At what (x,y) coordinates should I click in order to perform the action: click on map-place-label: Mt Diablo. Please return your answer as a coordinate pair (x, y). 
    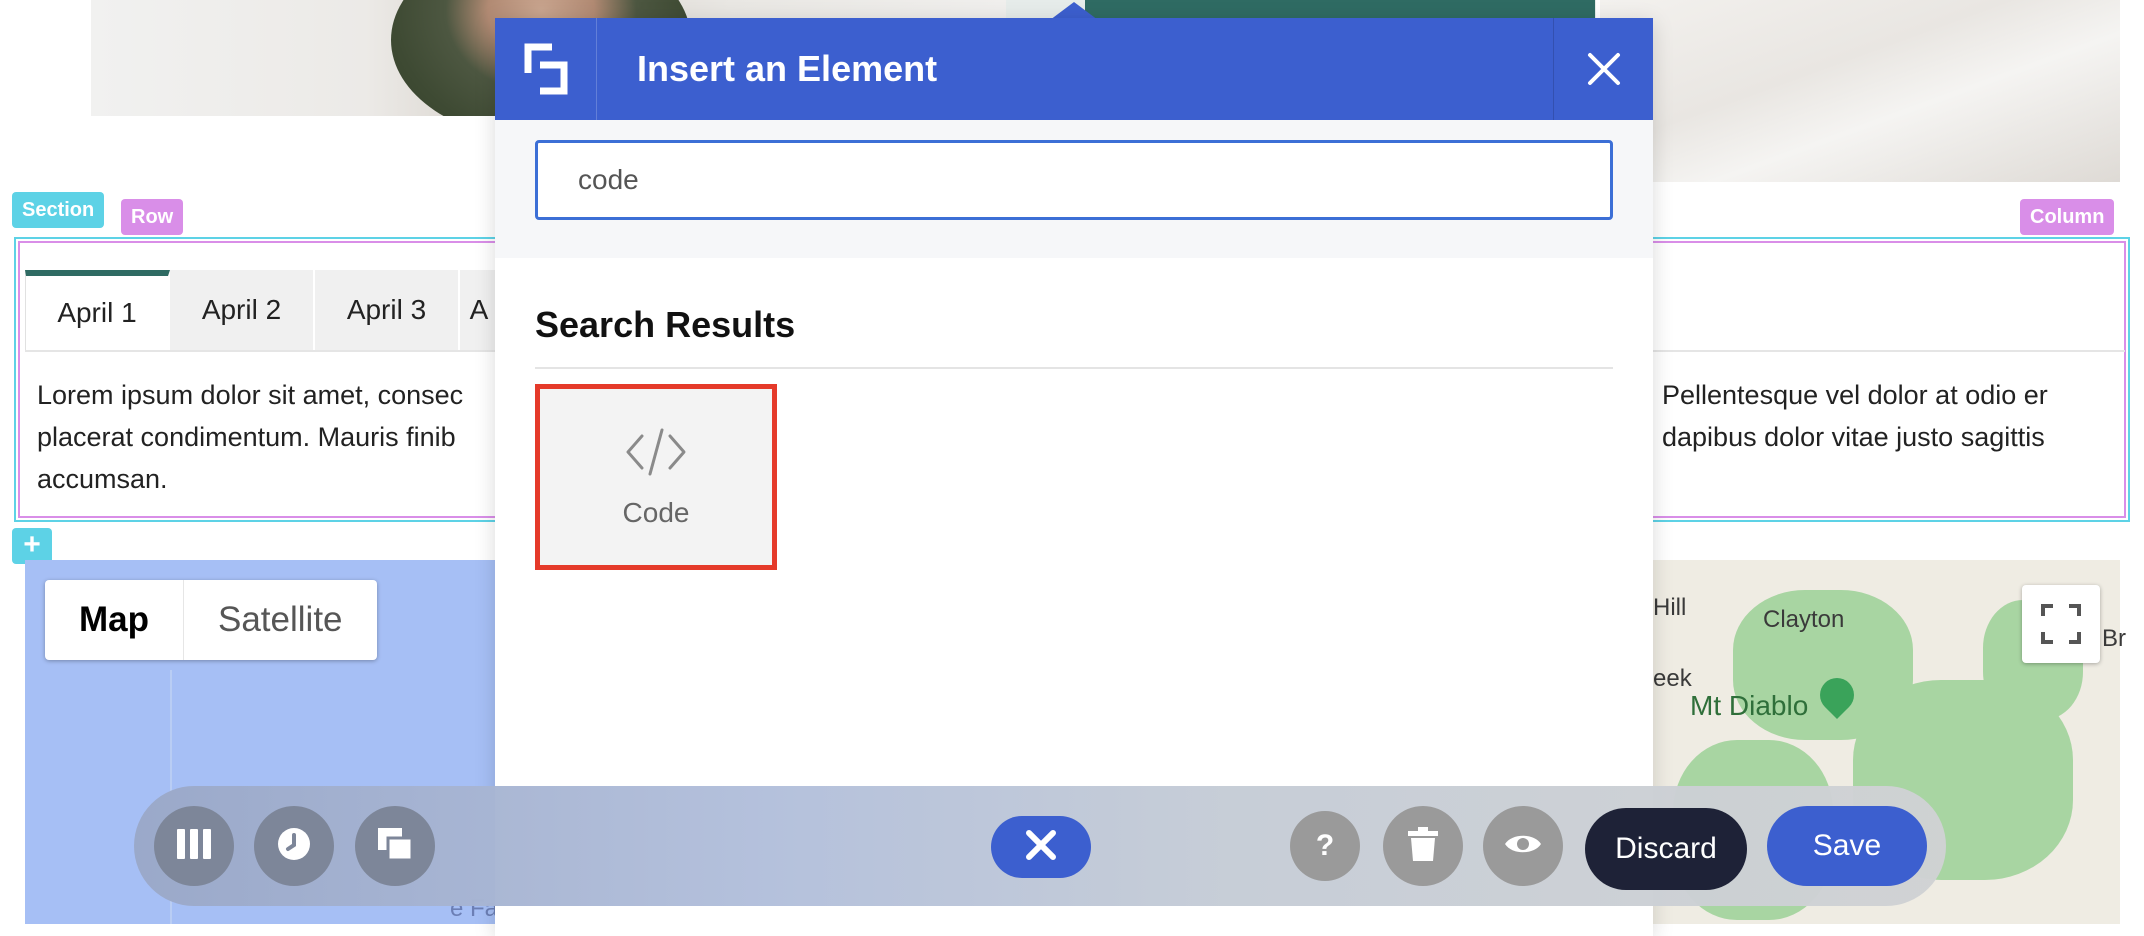
    Looking at the image, I should click on (1749, 705).